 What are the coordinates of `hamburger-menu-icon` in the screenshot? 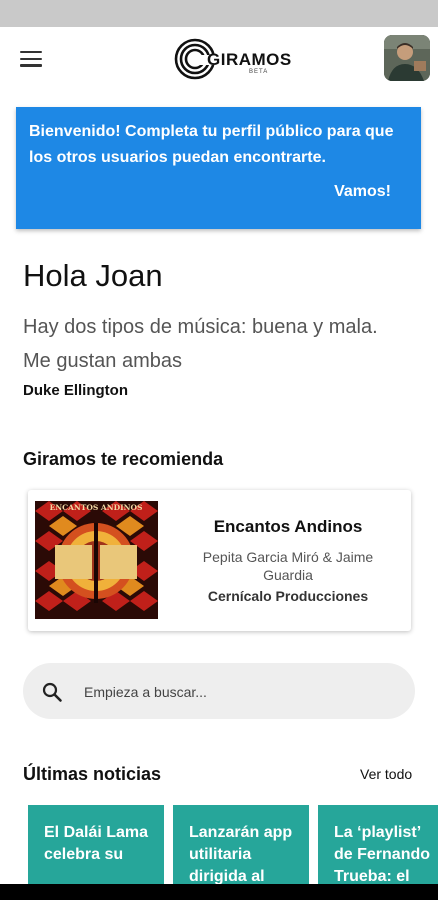 It's located at (31, 59).